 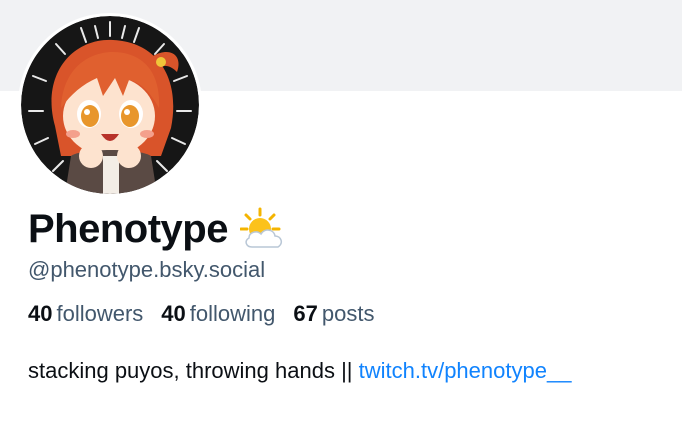 I want to click on sun-behind-cloud-icon, so click(x=262, y=229).